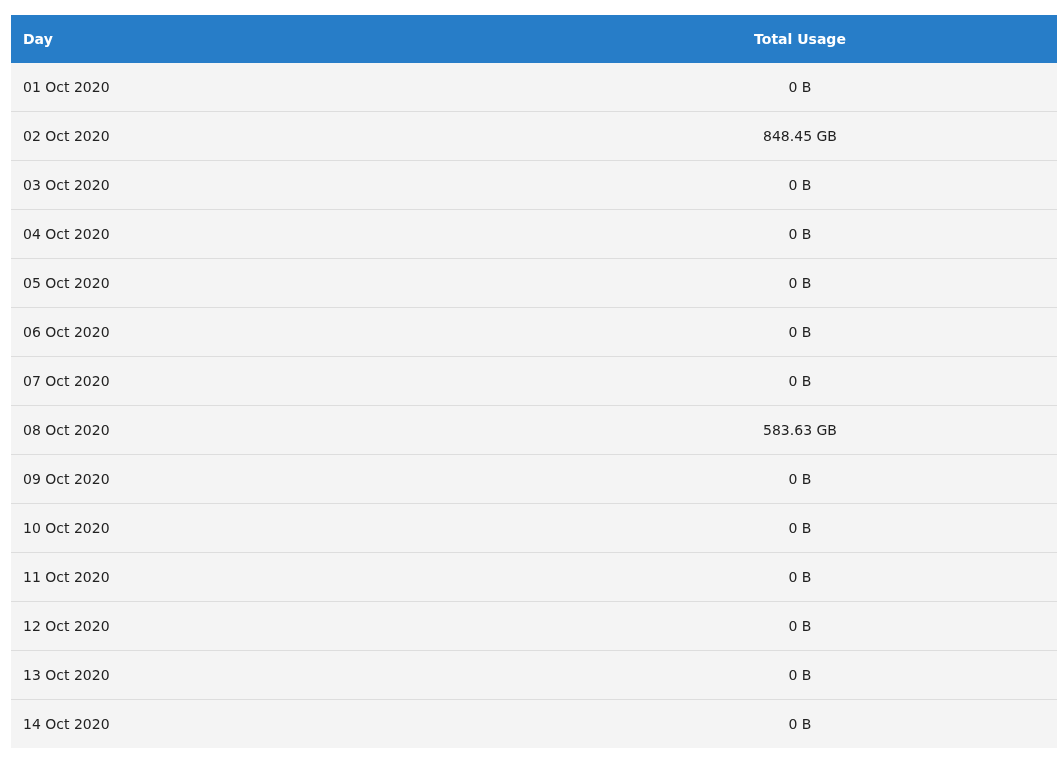  I want to click on table-cell: 14 Oct 2020, so click(277, 723).